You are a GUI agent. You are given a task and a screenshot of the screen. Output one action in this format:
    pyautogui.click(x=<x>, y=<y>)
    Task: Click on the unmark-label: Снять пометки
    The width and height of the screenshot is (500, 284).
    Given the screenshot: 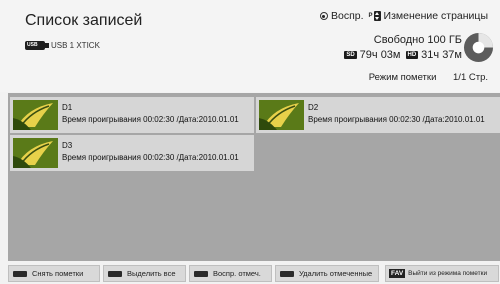 What is the action you would take?
    pyautogui.click(x=58, y=273)
    